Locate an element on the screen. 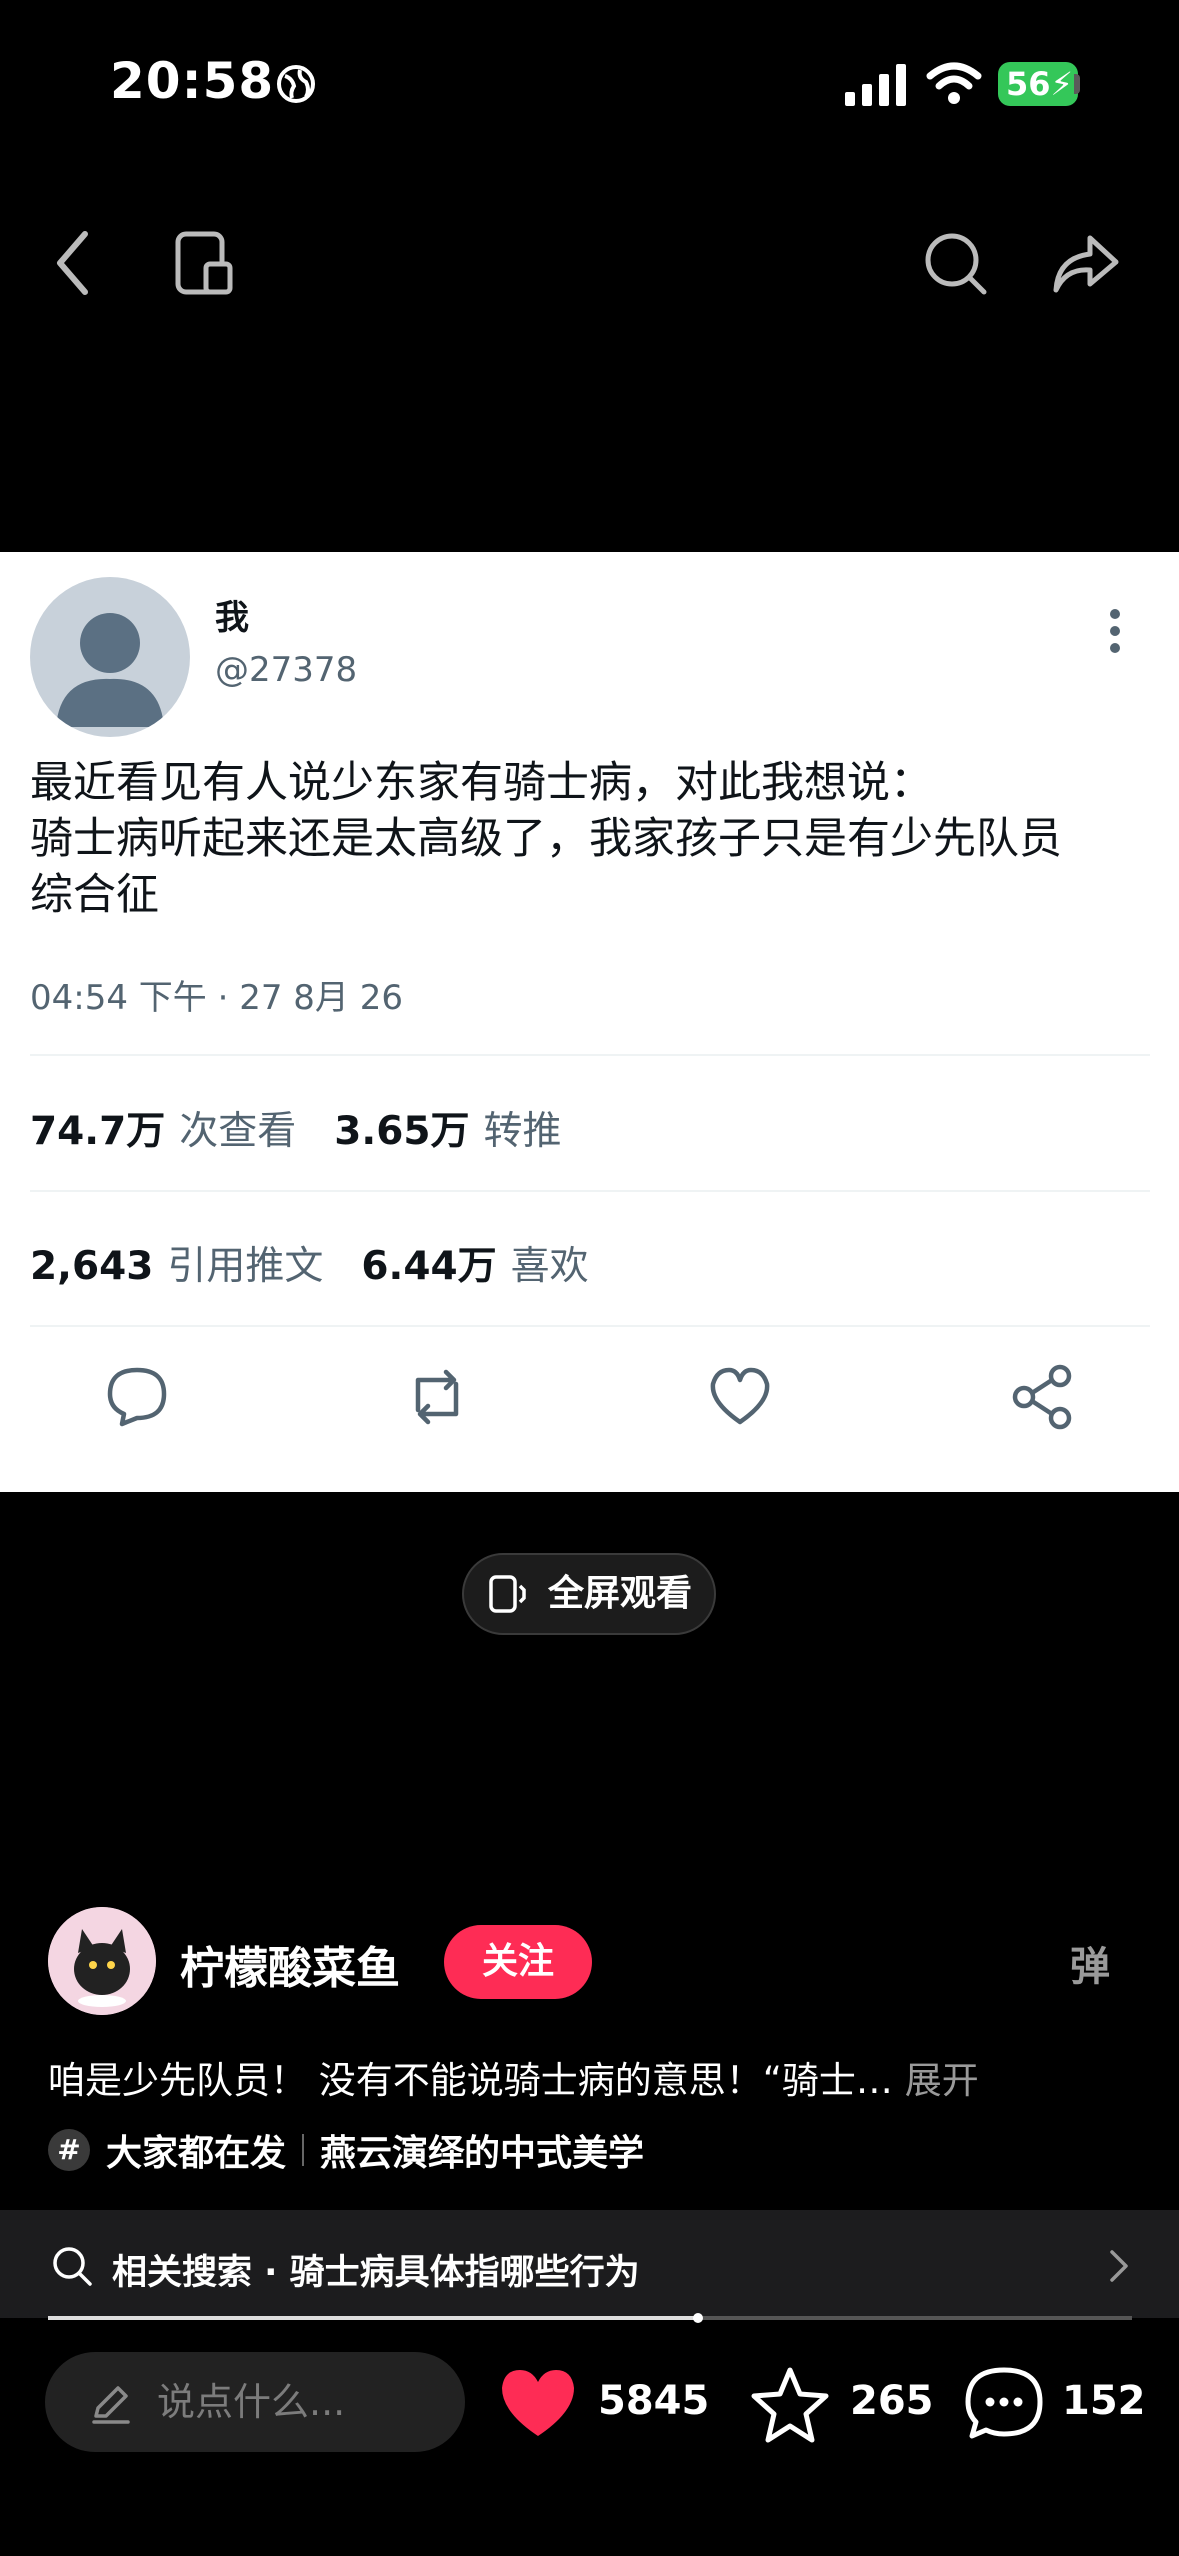 This screenshot has height=2556, width=1179. share-tweet-icon is located at coordinates (1043, 1397).